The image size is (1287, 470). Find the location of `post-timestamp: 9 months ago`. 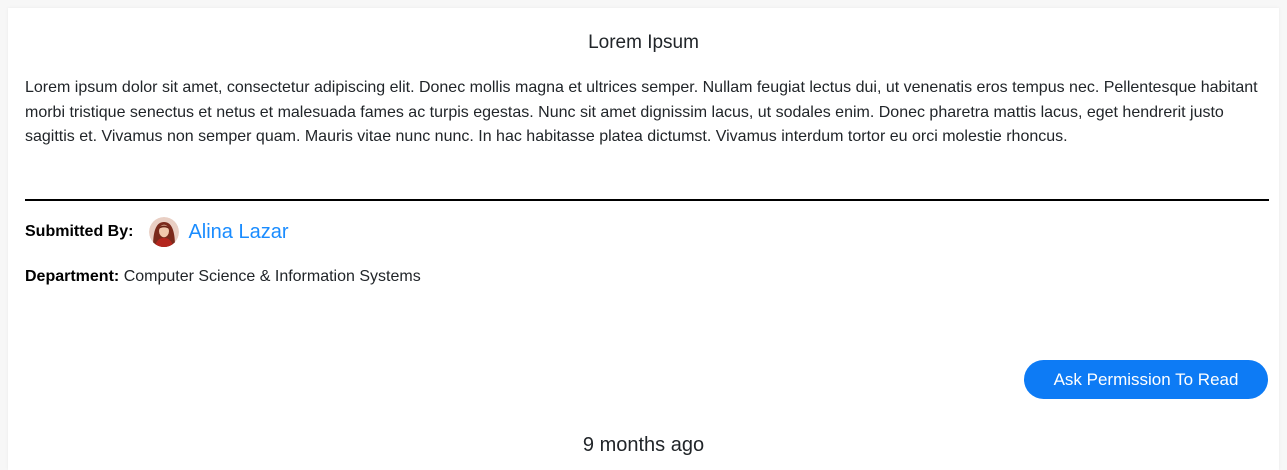

post-timestamp: 9 months ago is located at coordinates (643, 445).